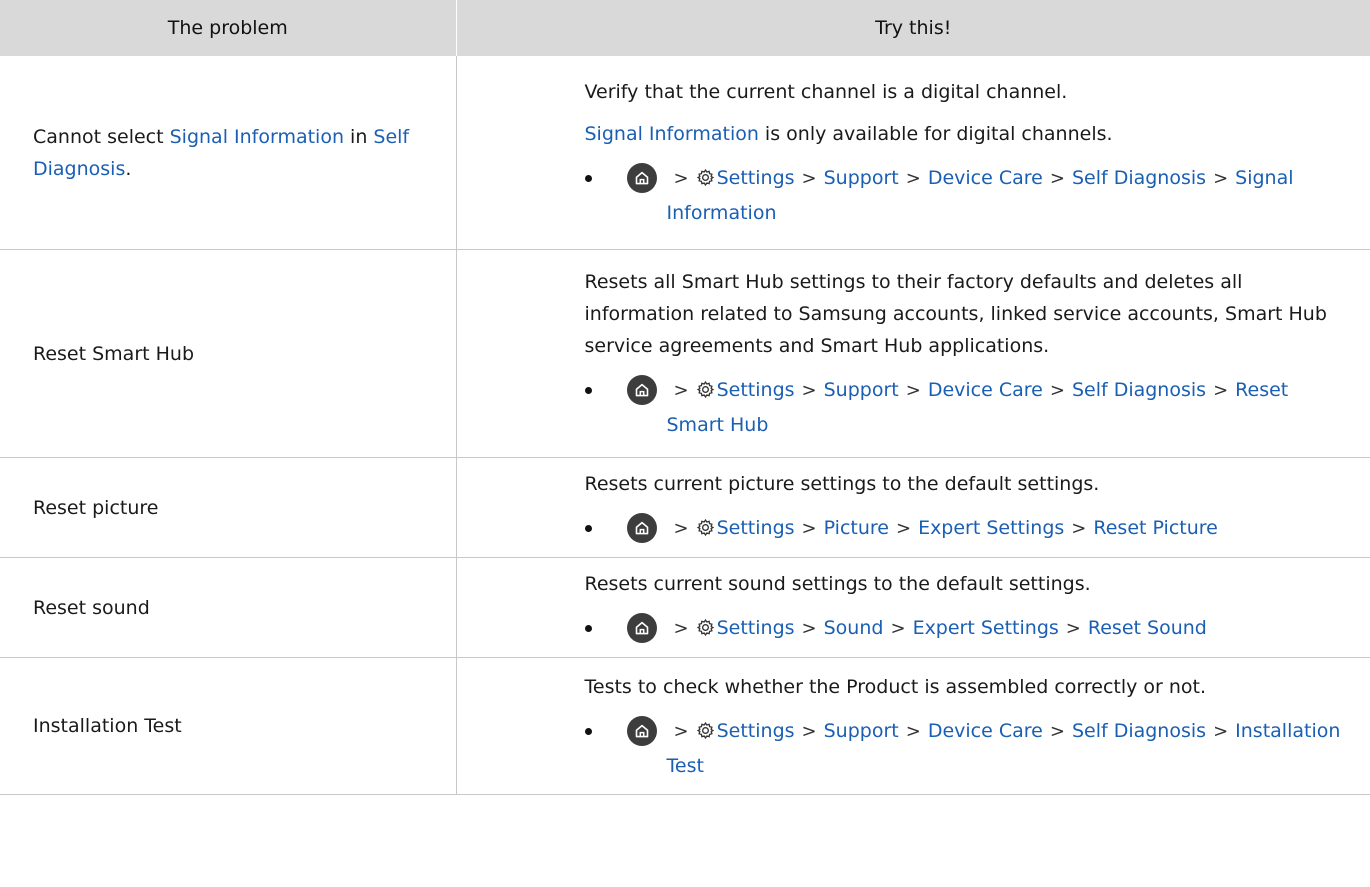 Image resolution: width=1370 pixels, height=887 pixels. Describe the element at coordinates (854, 628) in the screenshot. I see `menu-link-sound: Sound` at that location.